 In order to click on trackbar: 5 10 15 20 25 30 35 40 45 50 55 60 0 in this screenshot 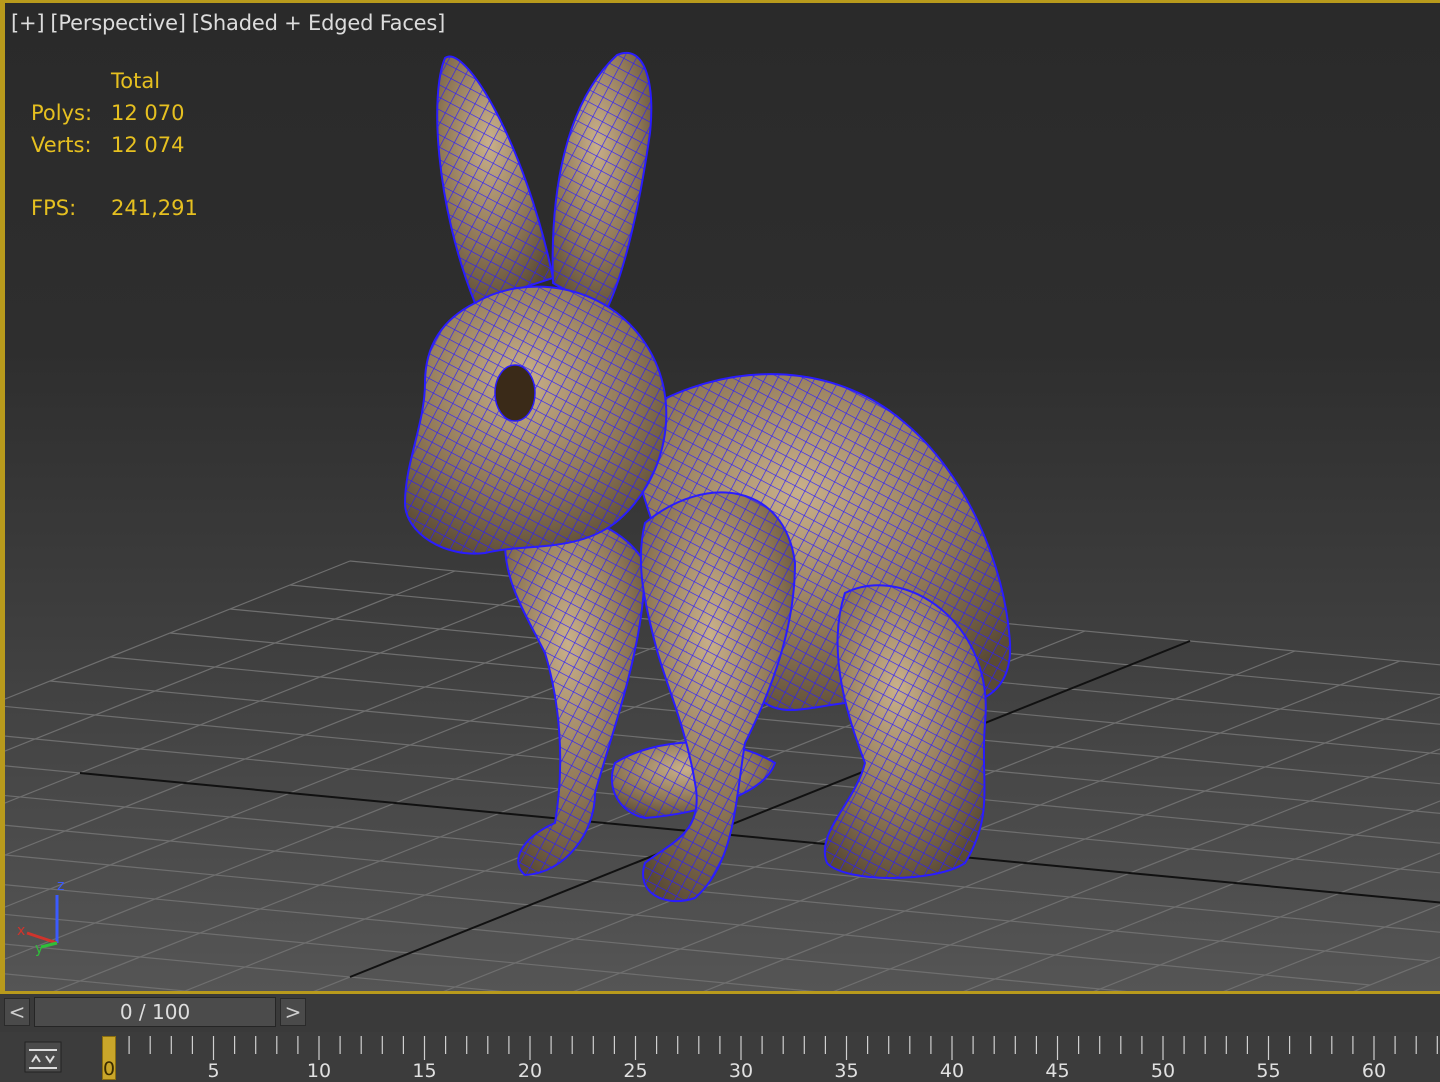, I will do `click(720, 1057)`.